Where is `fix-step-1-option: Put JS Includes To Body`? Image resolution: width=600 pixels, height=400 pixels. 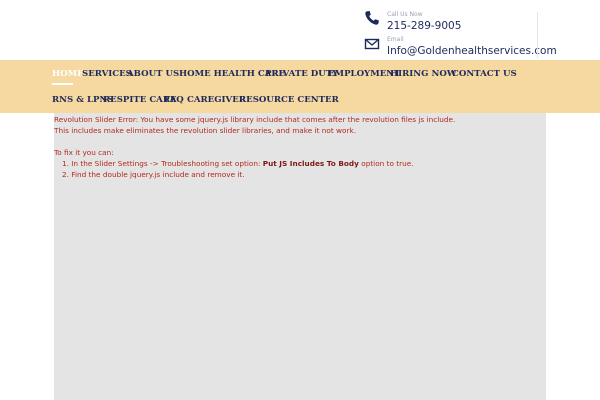
fix-step-1-option: Put JS Includes To Body is located at coordinates (310, 163).